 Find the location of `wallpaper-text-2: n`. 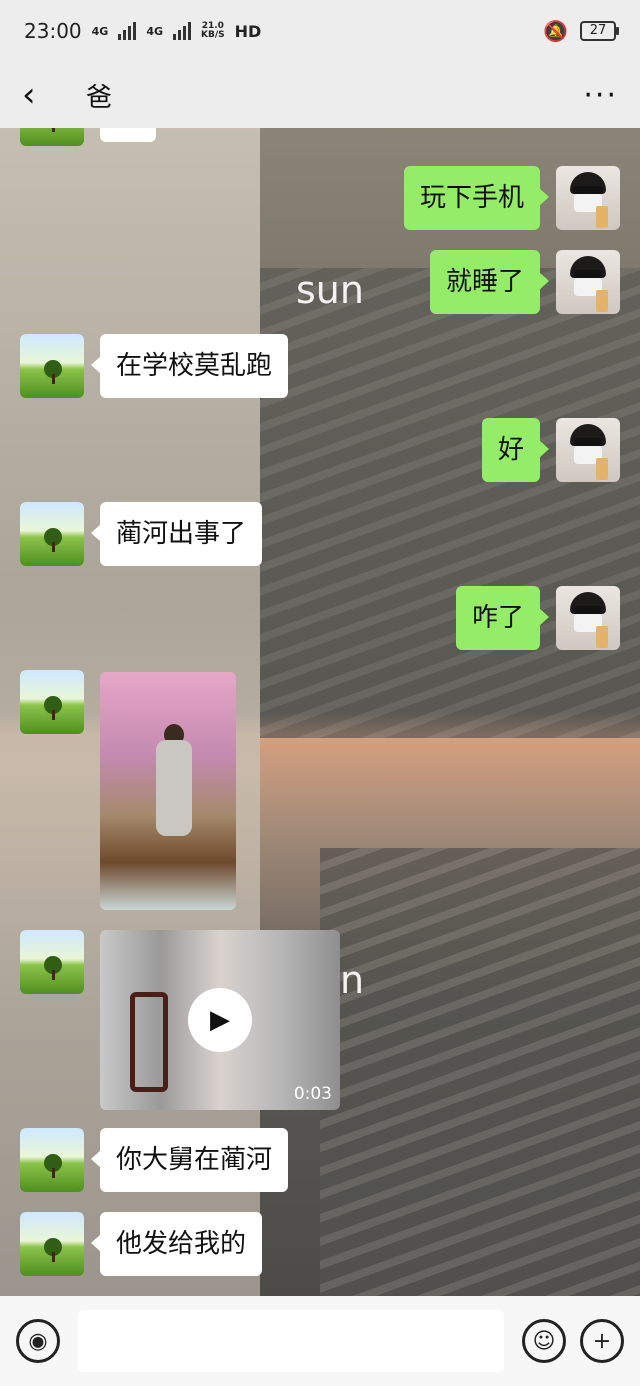

wallpaper-text-2: n is located at coordinates (352, 980).